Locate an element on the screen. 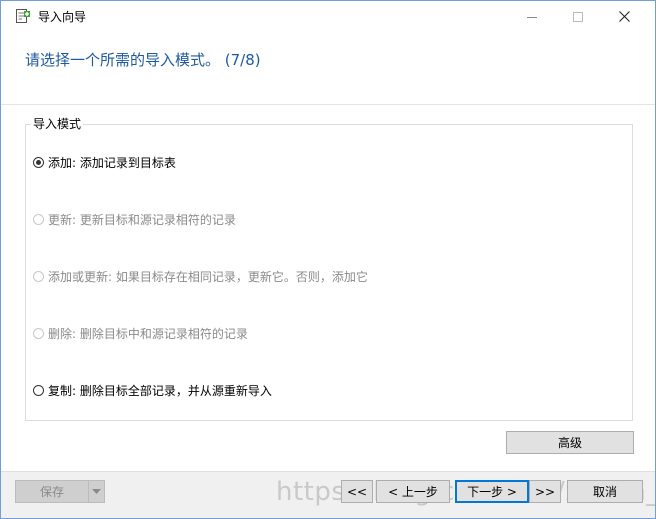 This screenshot has height=519, width=656. last-step-button: >> is located at coordinates (545, 491).